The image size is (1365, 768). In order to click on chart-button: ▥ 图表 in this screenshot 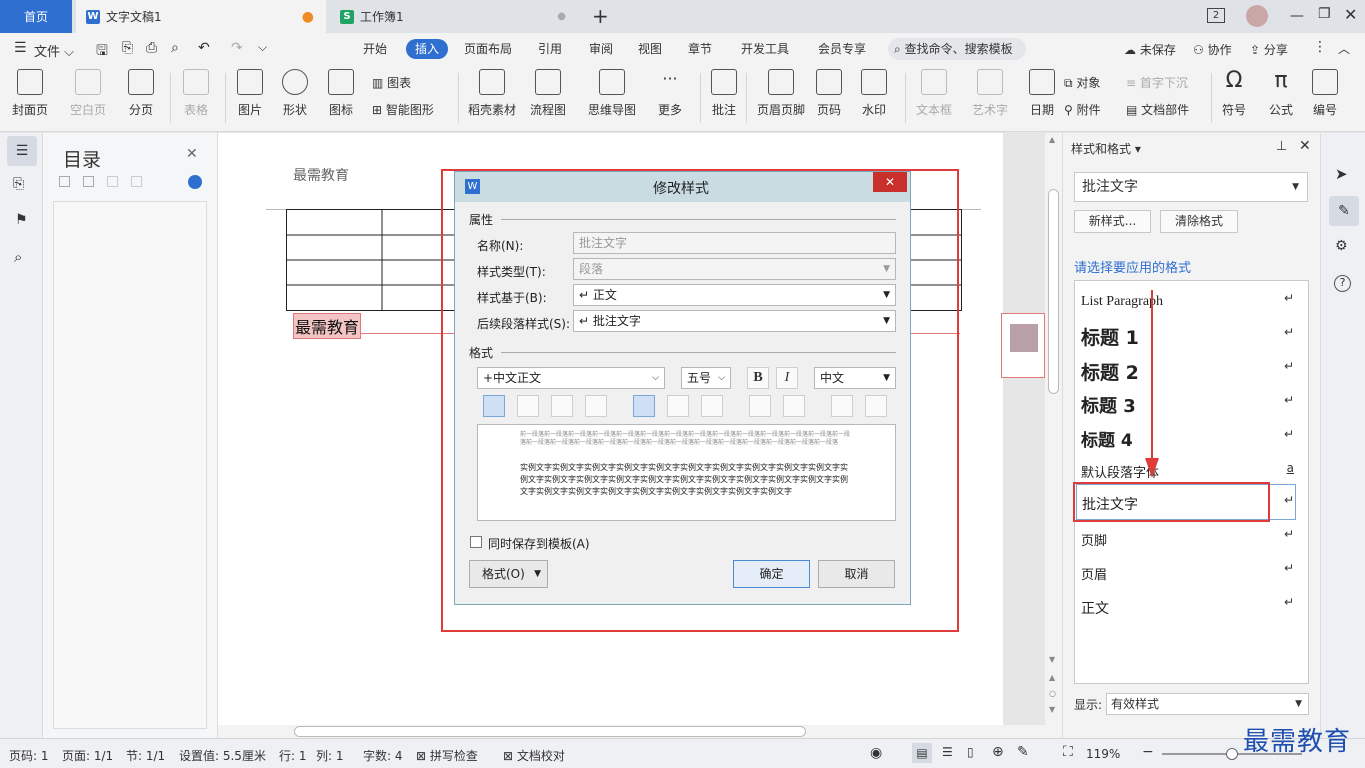, I will do `click(391, 82)`.